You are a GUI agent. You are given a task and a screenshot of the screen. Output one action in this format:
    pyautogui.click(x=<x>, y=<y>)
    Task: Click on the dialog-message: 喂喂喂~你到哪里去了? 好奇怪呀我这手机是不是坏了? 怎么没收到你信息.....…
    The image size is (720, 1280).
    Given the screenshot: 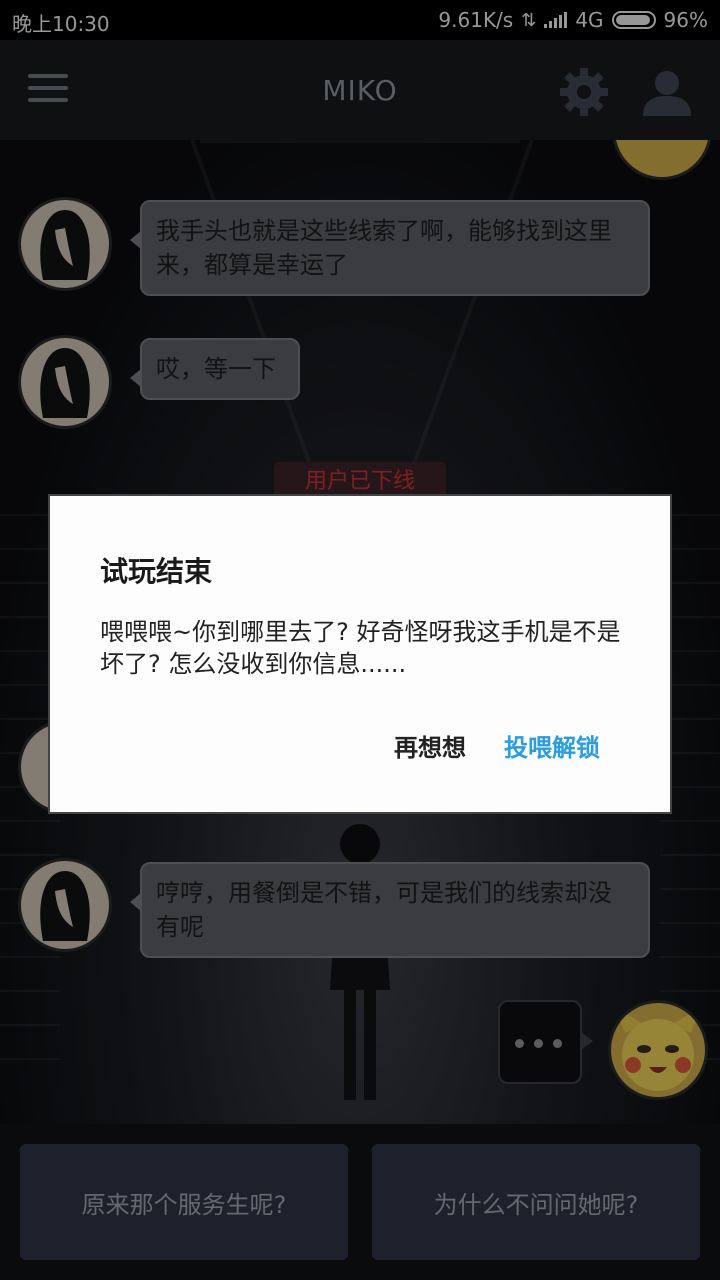 What is the action you would take?
    pyautogui.click(x=360, y=648)
    